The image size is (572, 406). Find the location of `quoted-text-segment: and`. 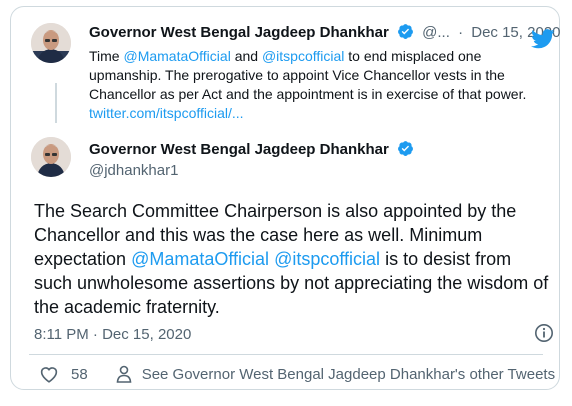

quoted-text-segment: and is located at coordinates (246, 56).